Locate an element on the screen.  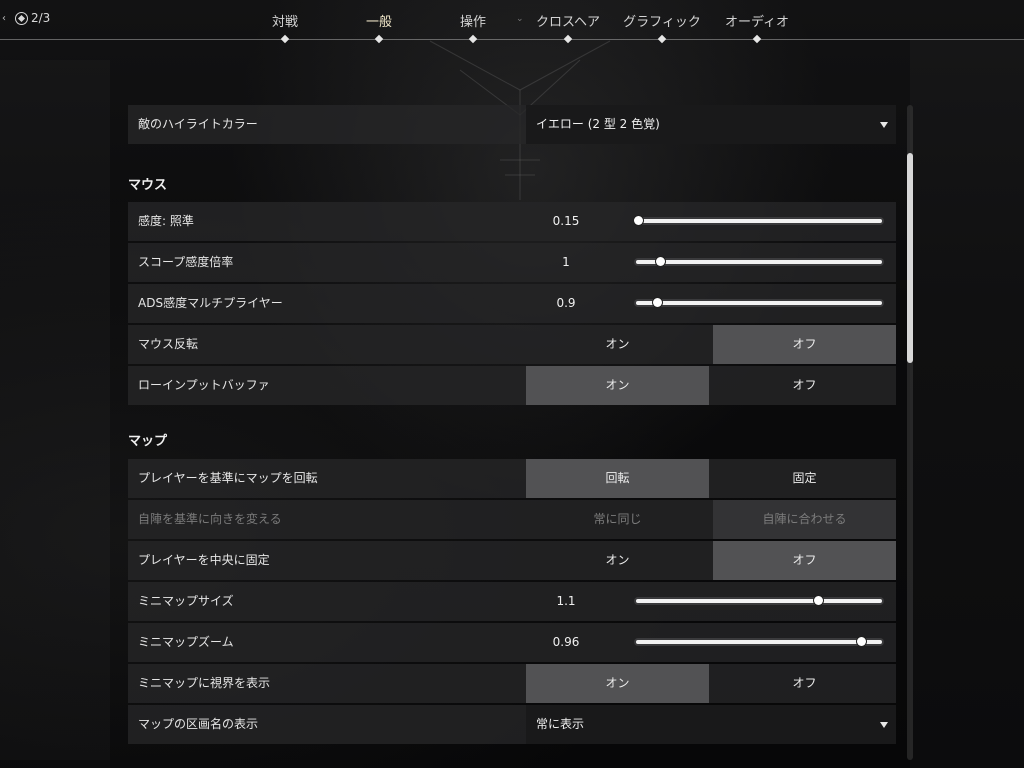
setting-row-sensitivity-aim: 感度: 照準 0.15 is located at coordinates (512, 221).